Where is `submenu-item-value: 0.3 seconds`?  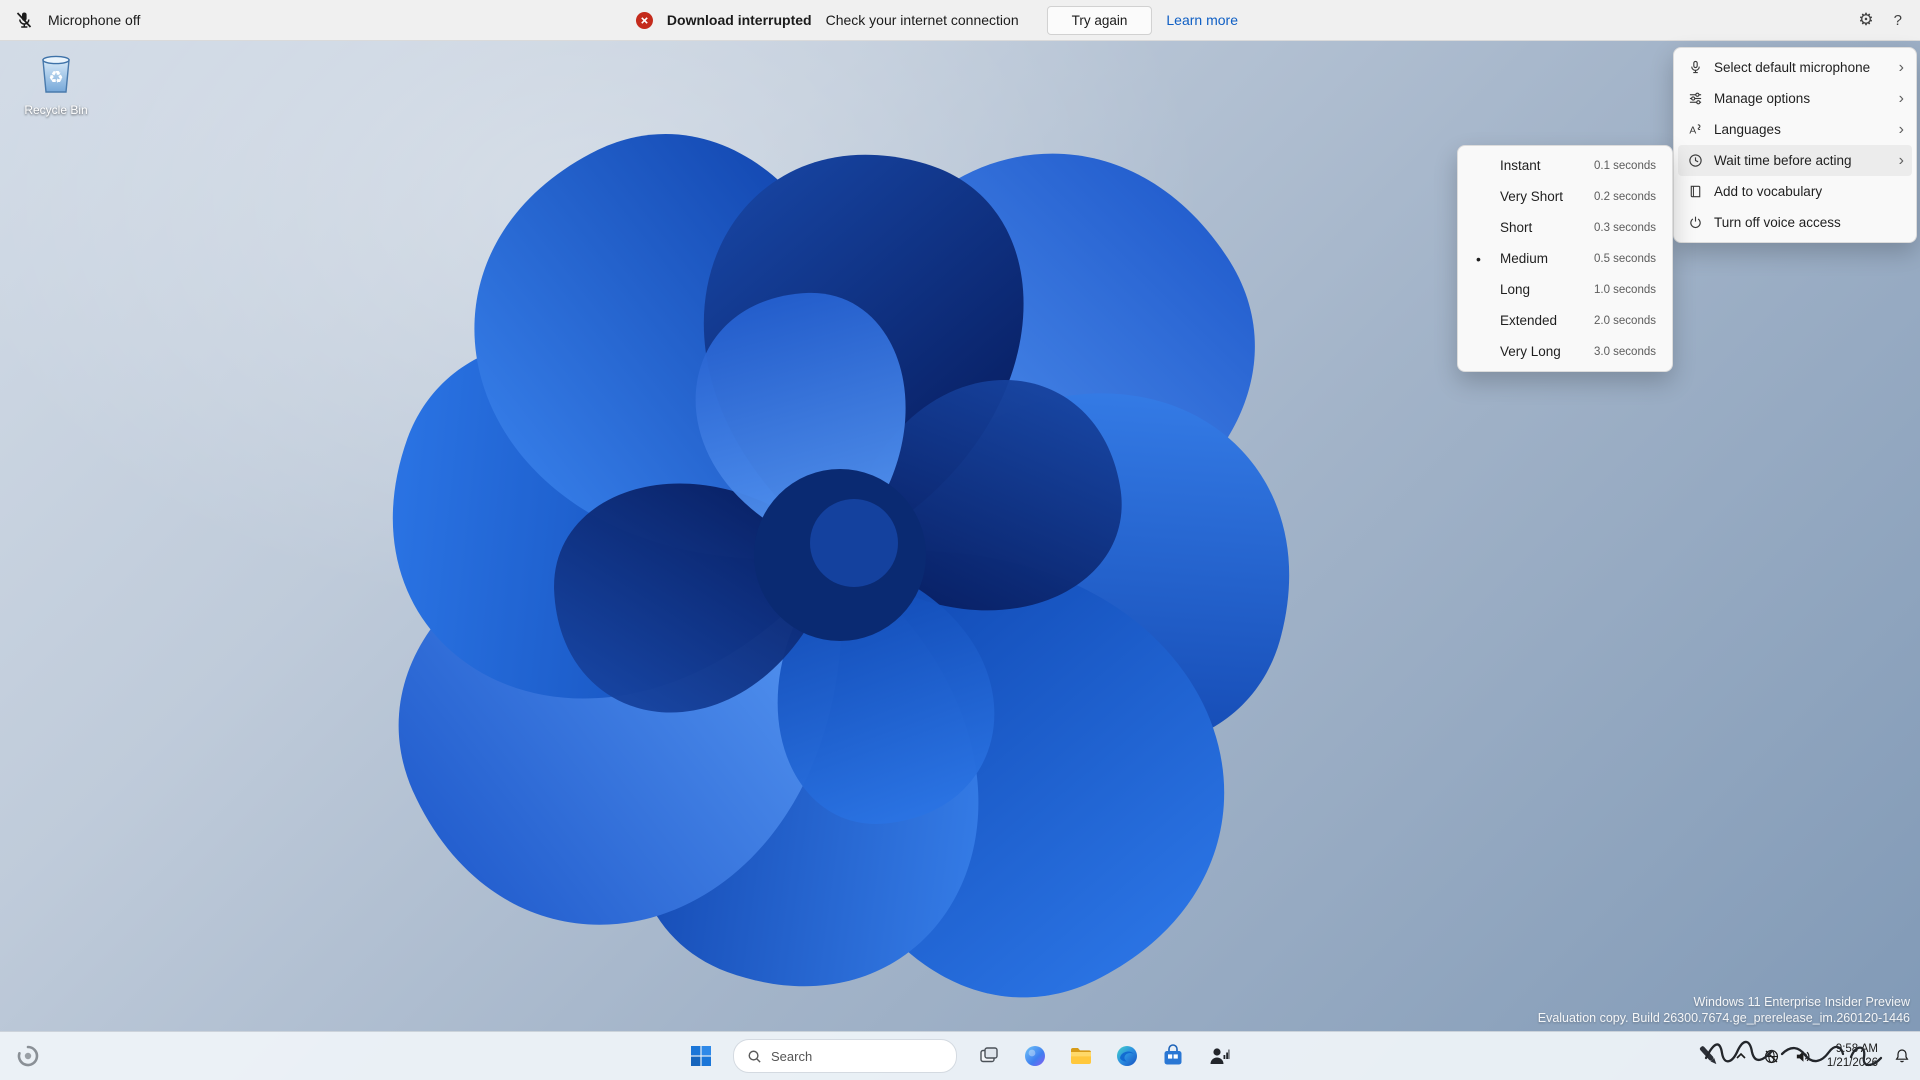
submenu-item-value: 0.3 seconds is located at coordinates (1624, 227).